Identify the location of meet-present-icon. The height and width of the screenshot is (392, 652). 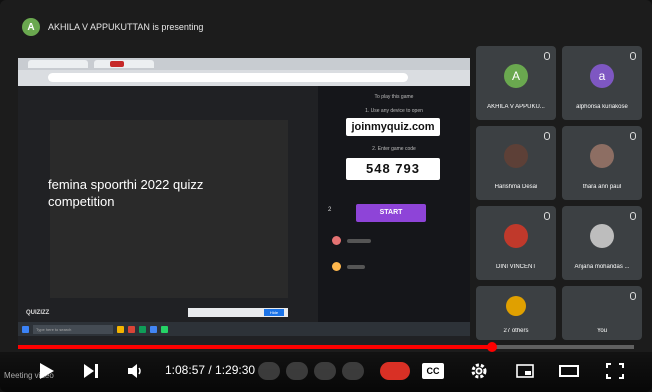
(353, 371).